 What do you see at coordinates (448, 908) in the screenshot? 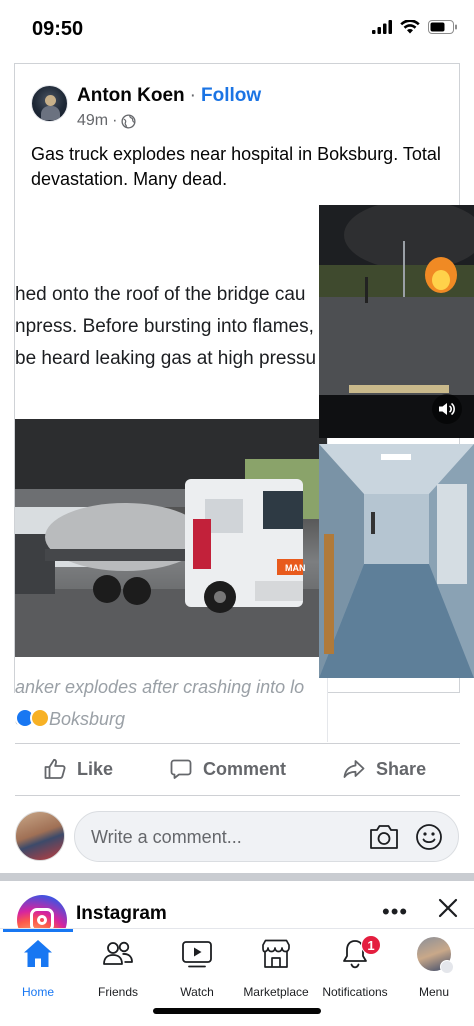
I see `close-icon` at bounding box center [448, 908].